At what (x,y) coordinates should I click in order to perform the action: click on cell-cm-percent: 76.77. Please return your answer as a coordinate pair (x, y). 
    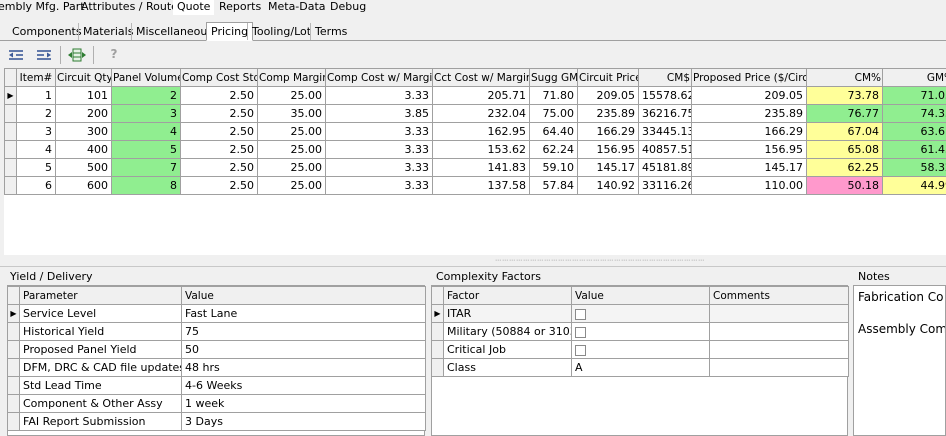
    Looking at the image, I should click on (844, 113).